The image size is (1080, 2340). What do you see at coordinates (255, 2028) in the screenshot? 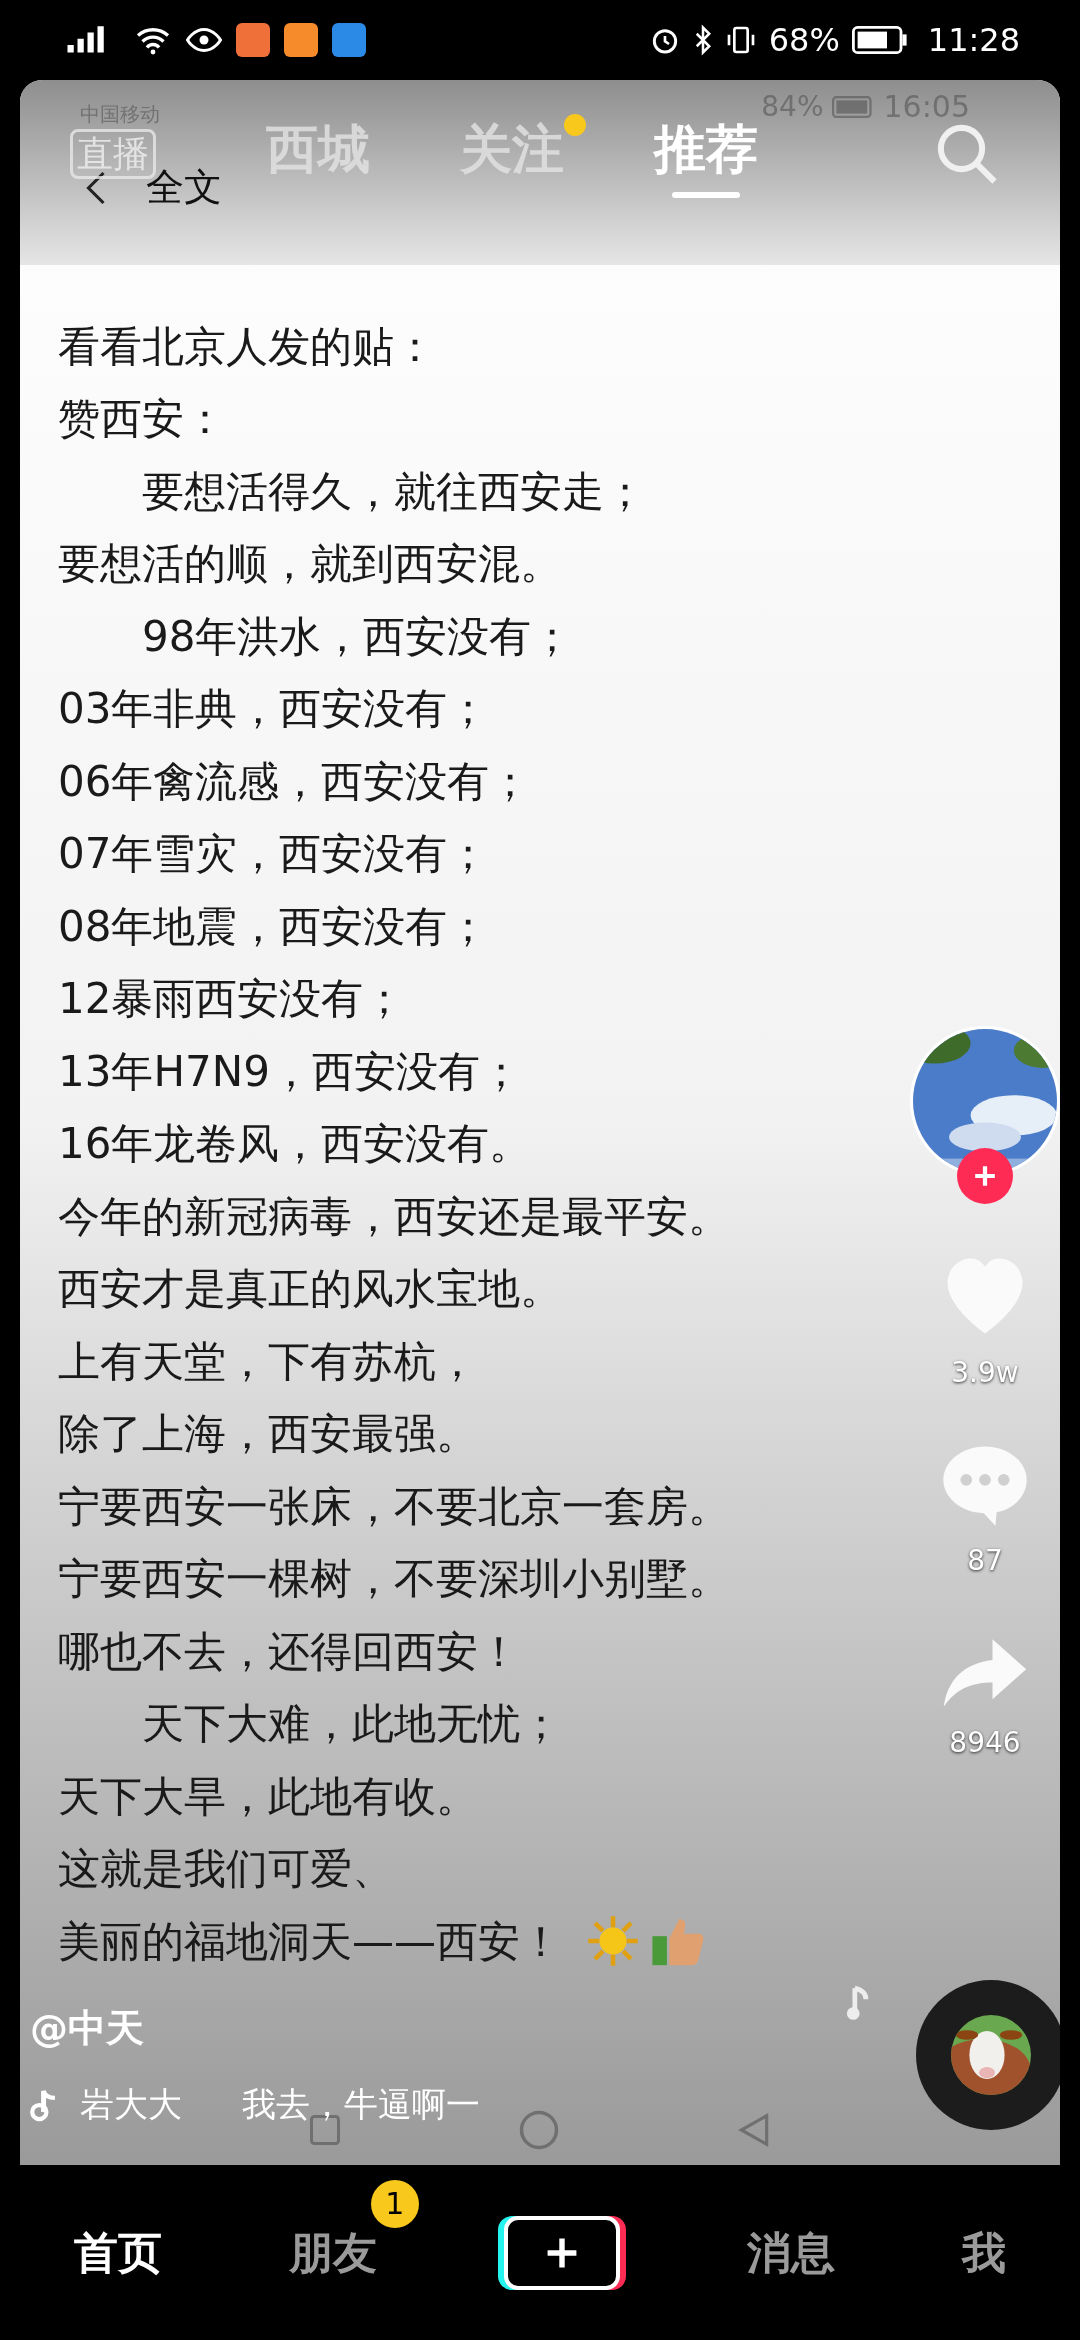
I see `author-handle: @中天` at bounding box center [255, 2028].